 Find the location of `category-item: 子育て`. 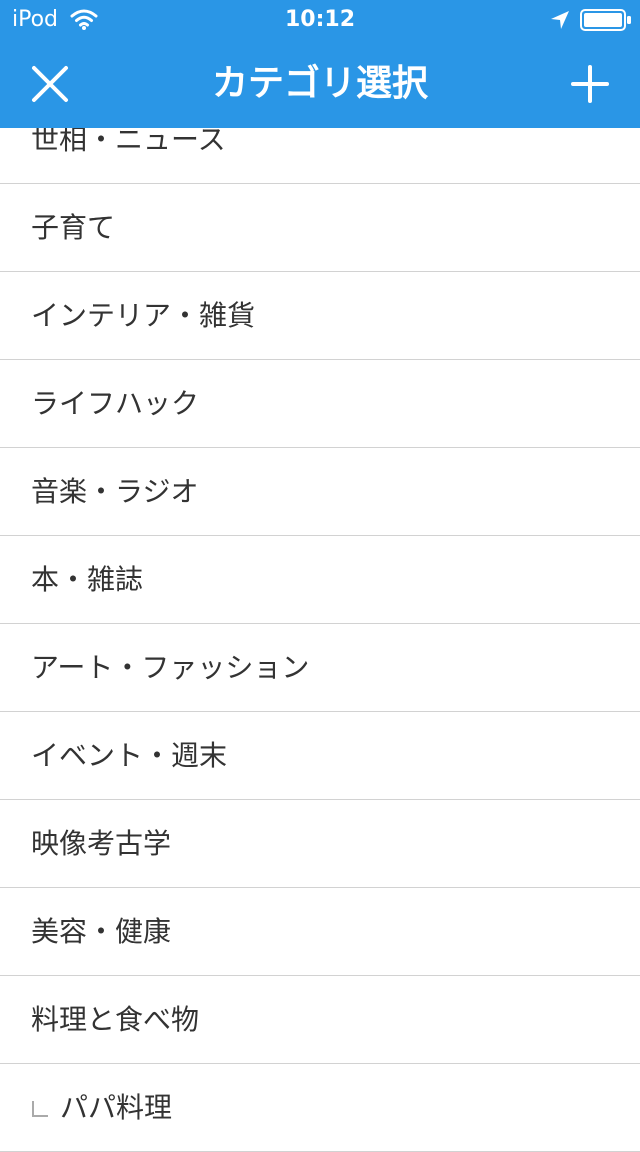

category-item: 子育て is located at coordinates (320, 228).